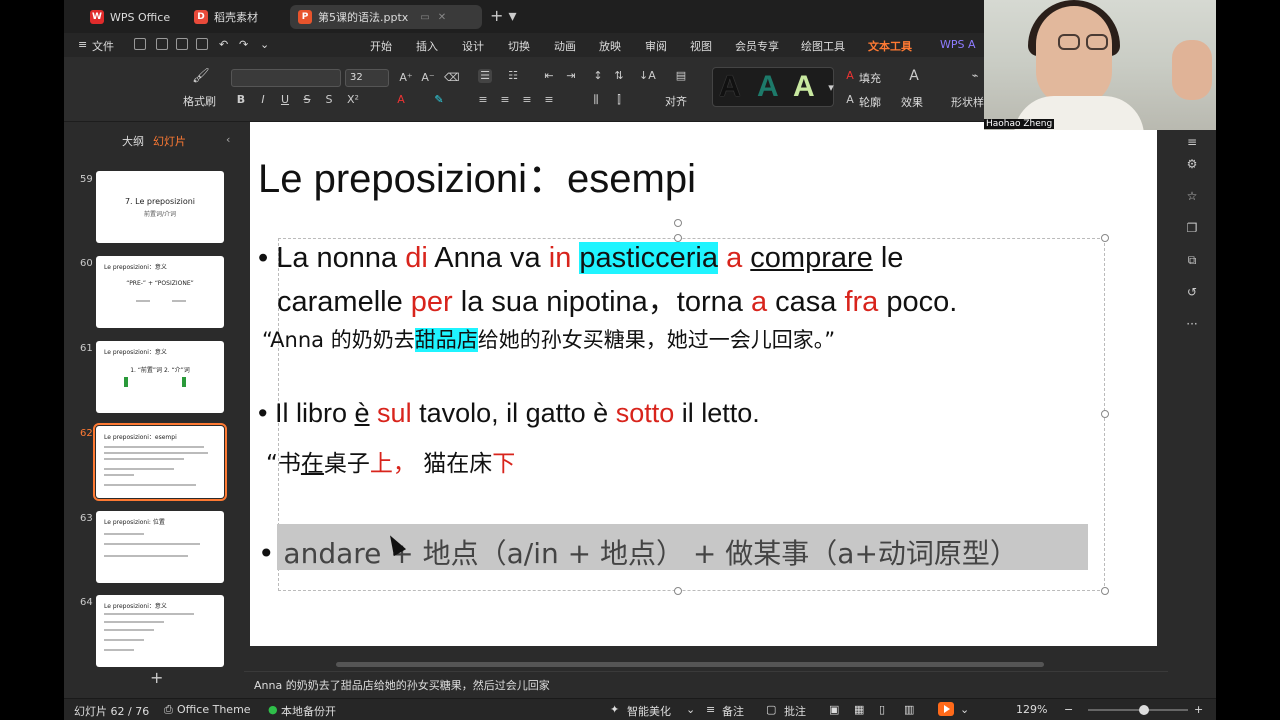 The image size is (1280, 720). What do you see at coordinates (757, 46) in the screenshot?
I see `menu-member: 会员专享` at bounding box center [757, 46].